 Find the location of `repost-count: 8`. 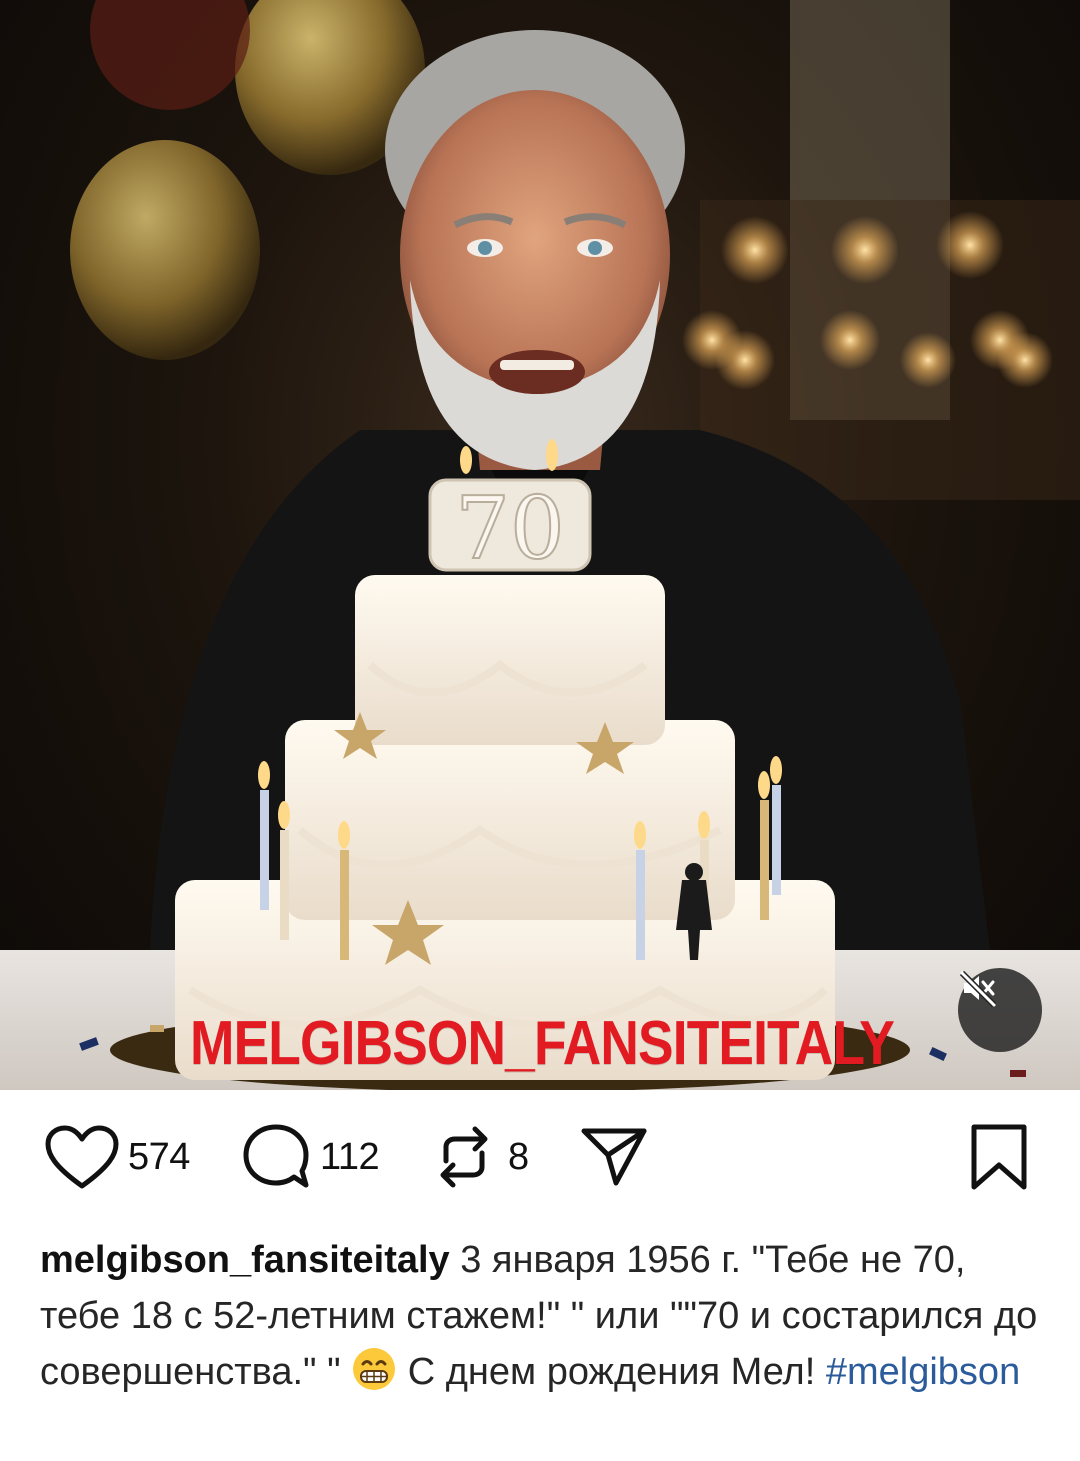

repost-count: 8 is located at coordinates (518, 1156).